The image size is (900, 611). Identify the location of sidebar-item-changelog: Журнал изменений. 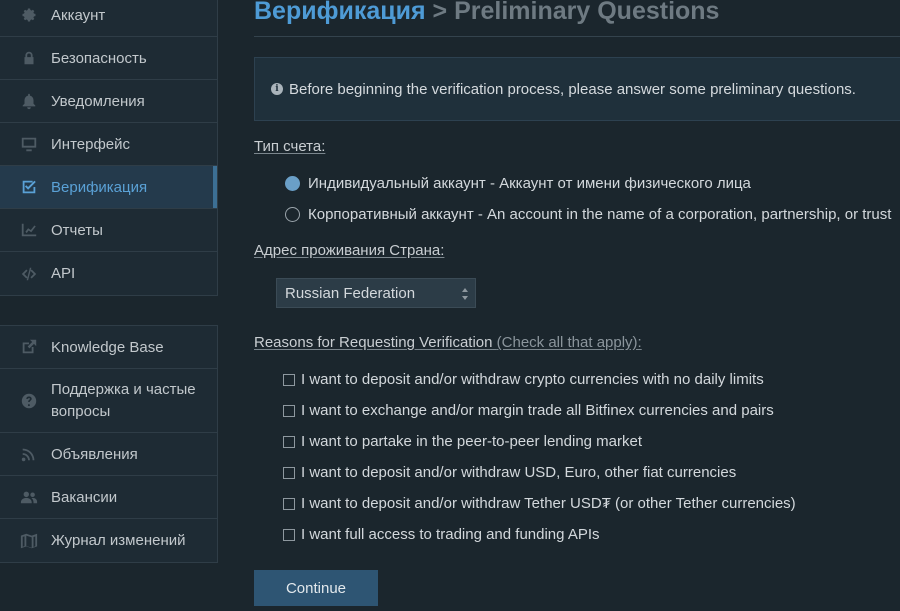
(108, 540).